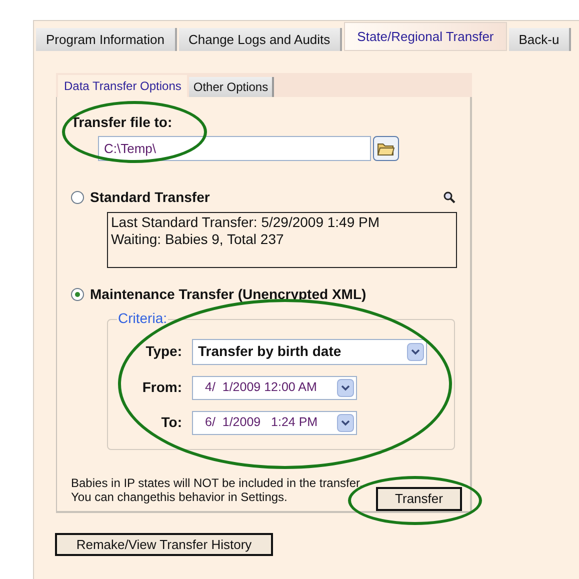  I want to click on tab: Other Options, so click(231, 87).